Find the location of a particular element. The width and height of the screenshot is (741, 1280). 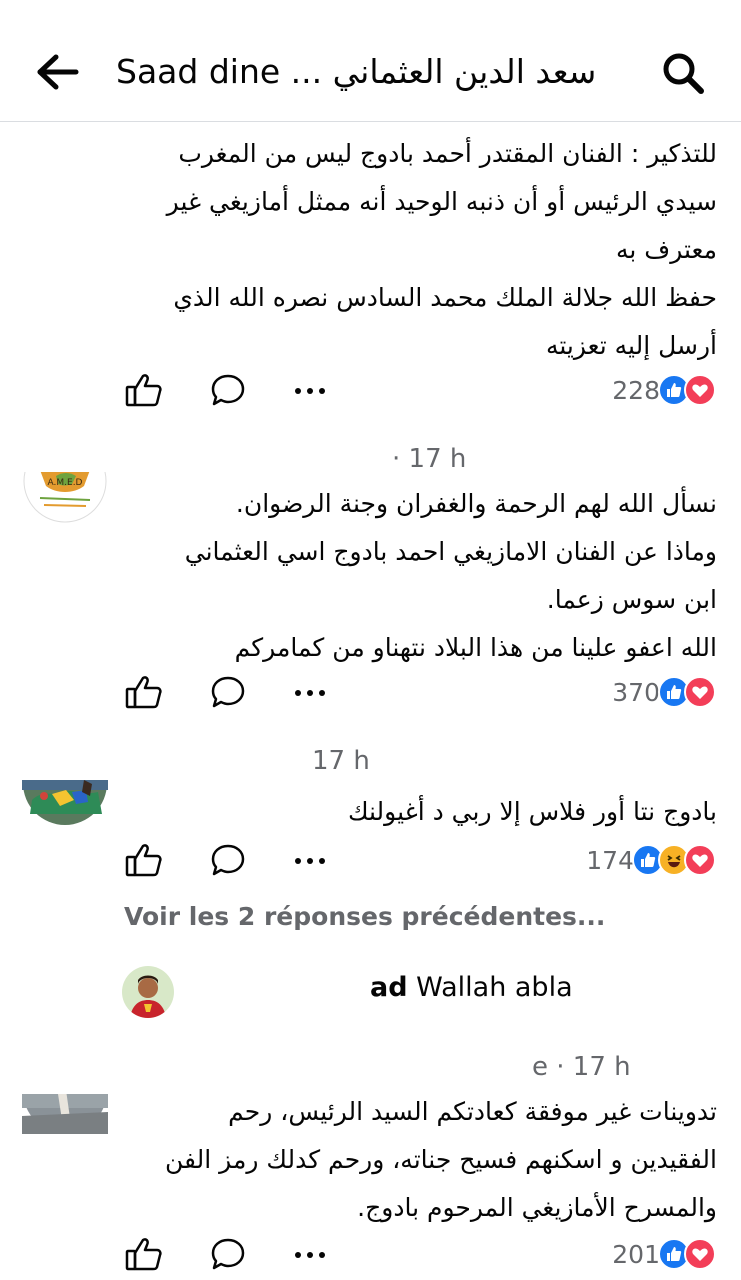

comment-line: معترف به is located at coordinates (666, 249).